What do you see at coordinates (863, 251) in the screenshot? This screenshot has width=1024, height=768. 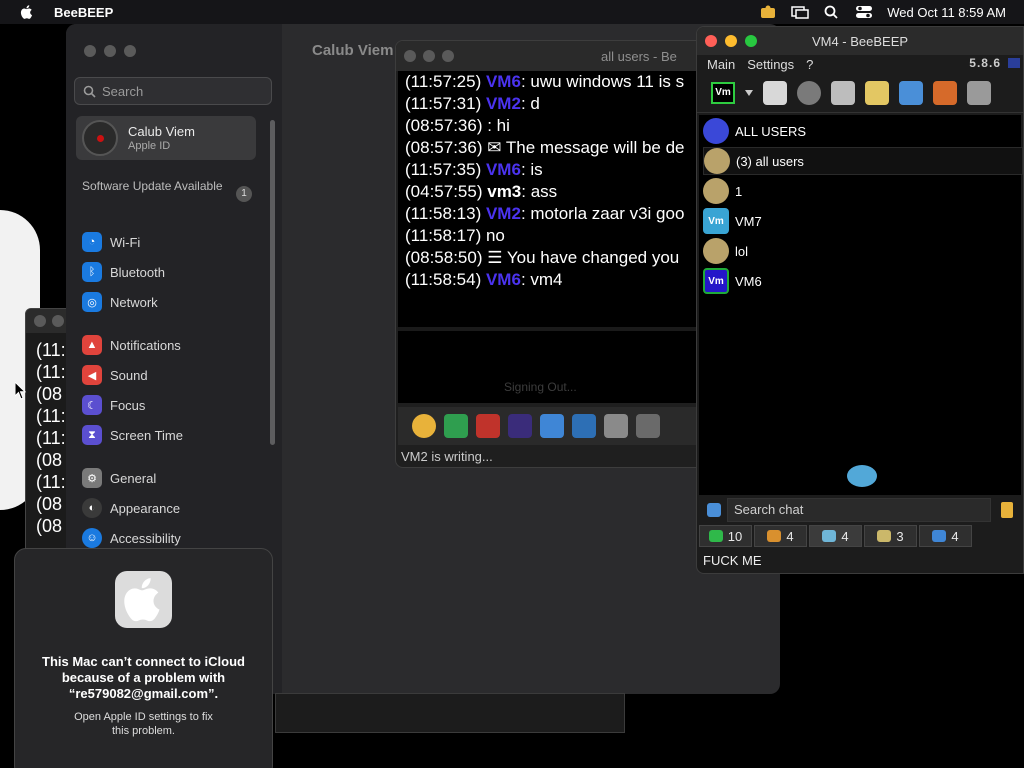 I see `user-list-item: lol` at bounding box center [863, 251].